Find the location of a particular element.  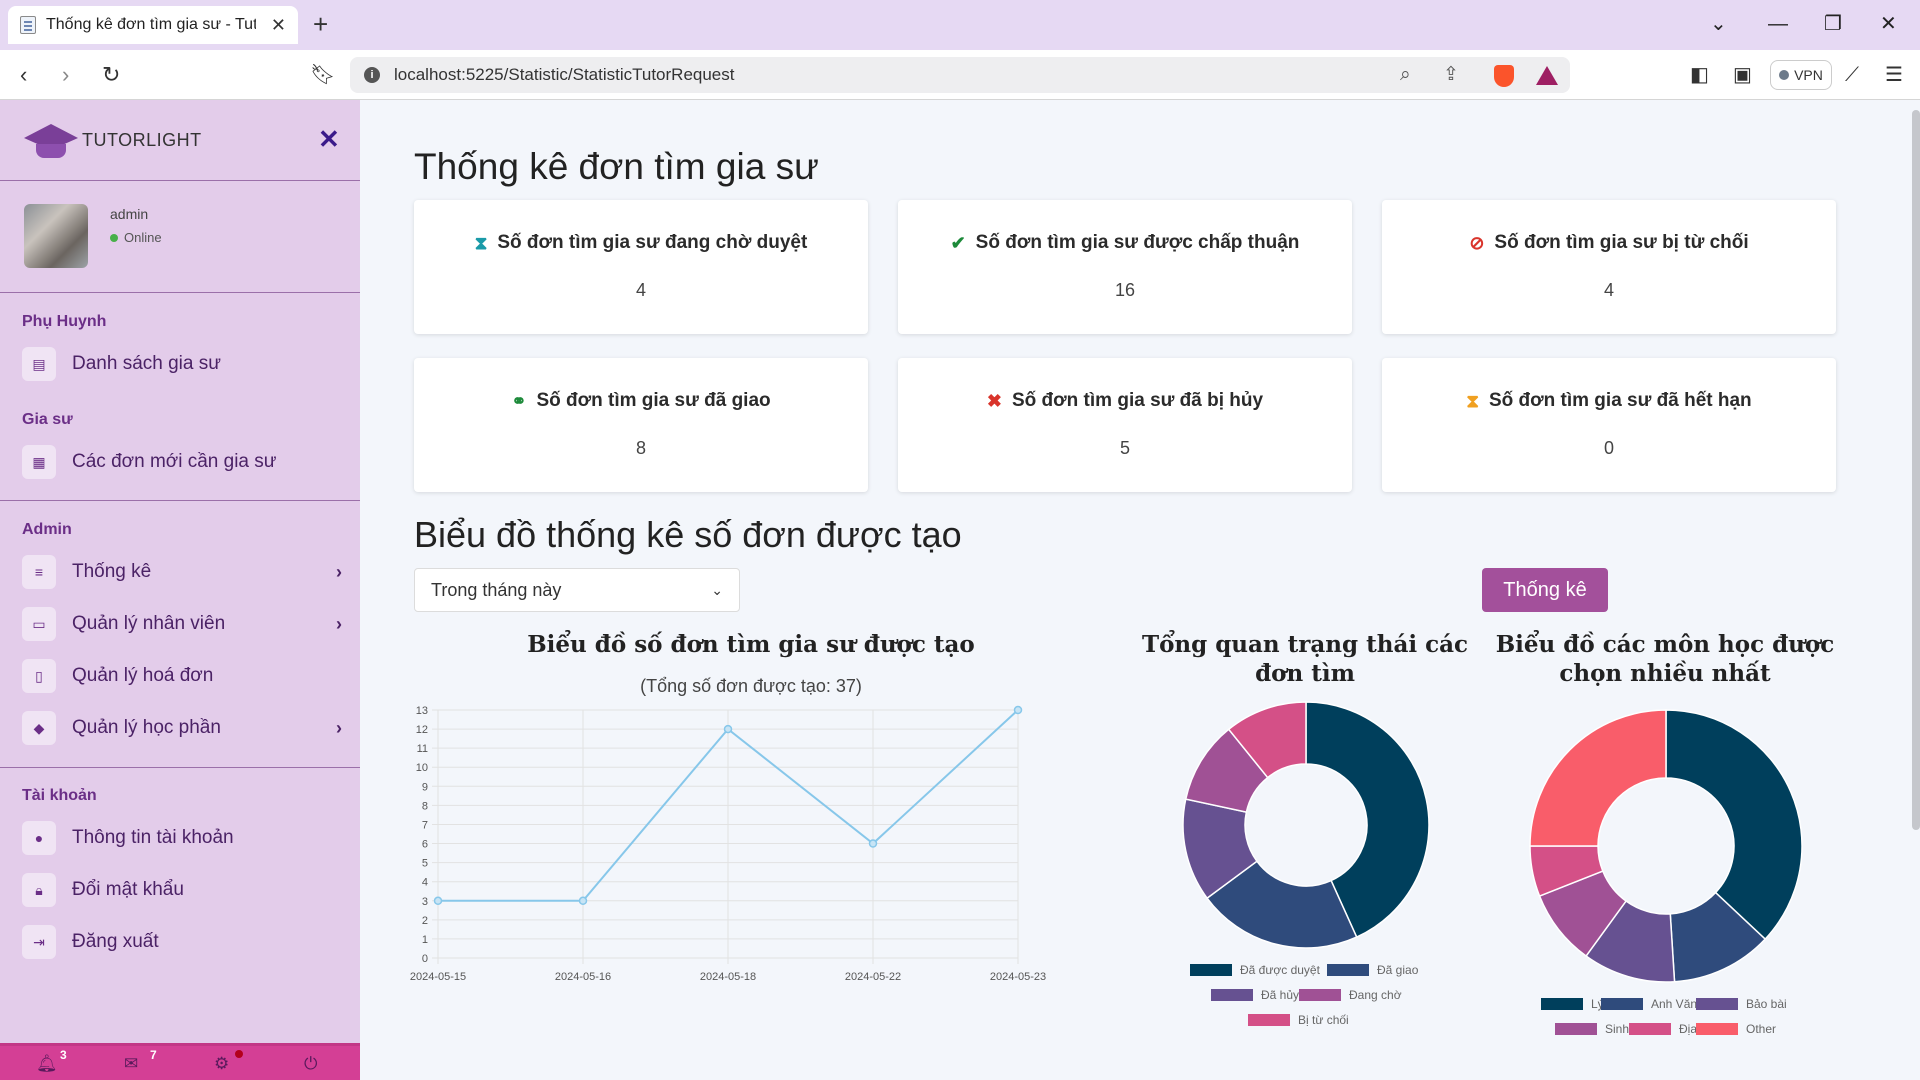

sidebar-item-quan-ly-nhan-vien: ▭ Quản lý nhân viên › is located at coordinates (182, 624).